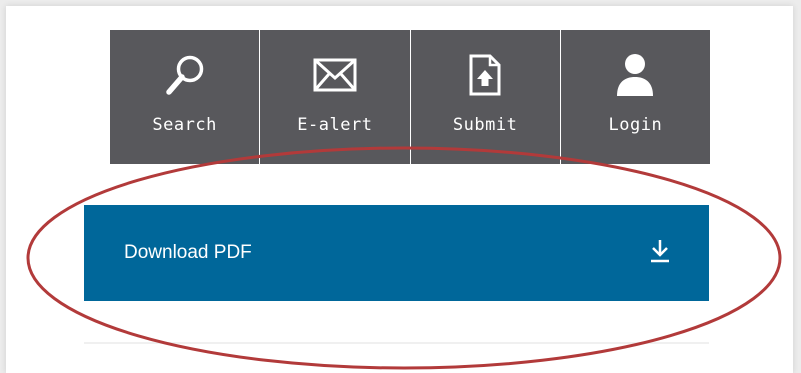 Image resolution: width=801 pixels, height=373 pixels. I want to click on upload-document-icon, so click(485, 75).